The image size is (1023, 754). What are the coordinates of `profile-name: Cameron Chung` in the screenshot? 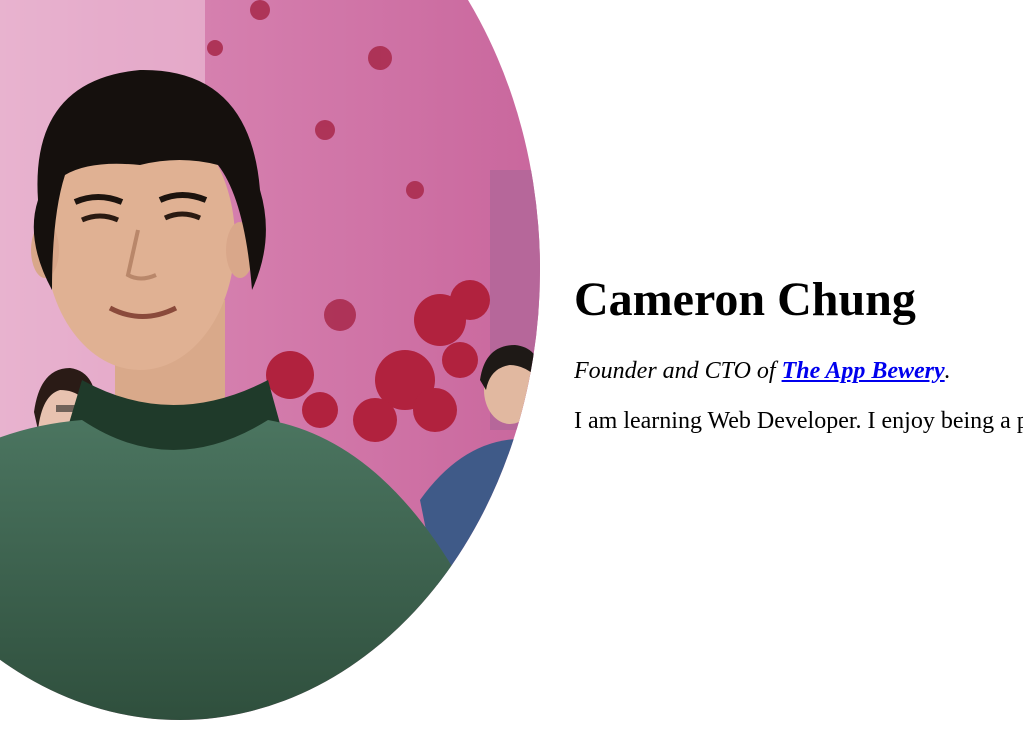 It's located at (745, 299).